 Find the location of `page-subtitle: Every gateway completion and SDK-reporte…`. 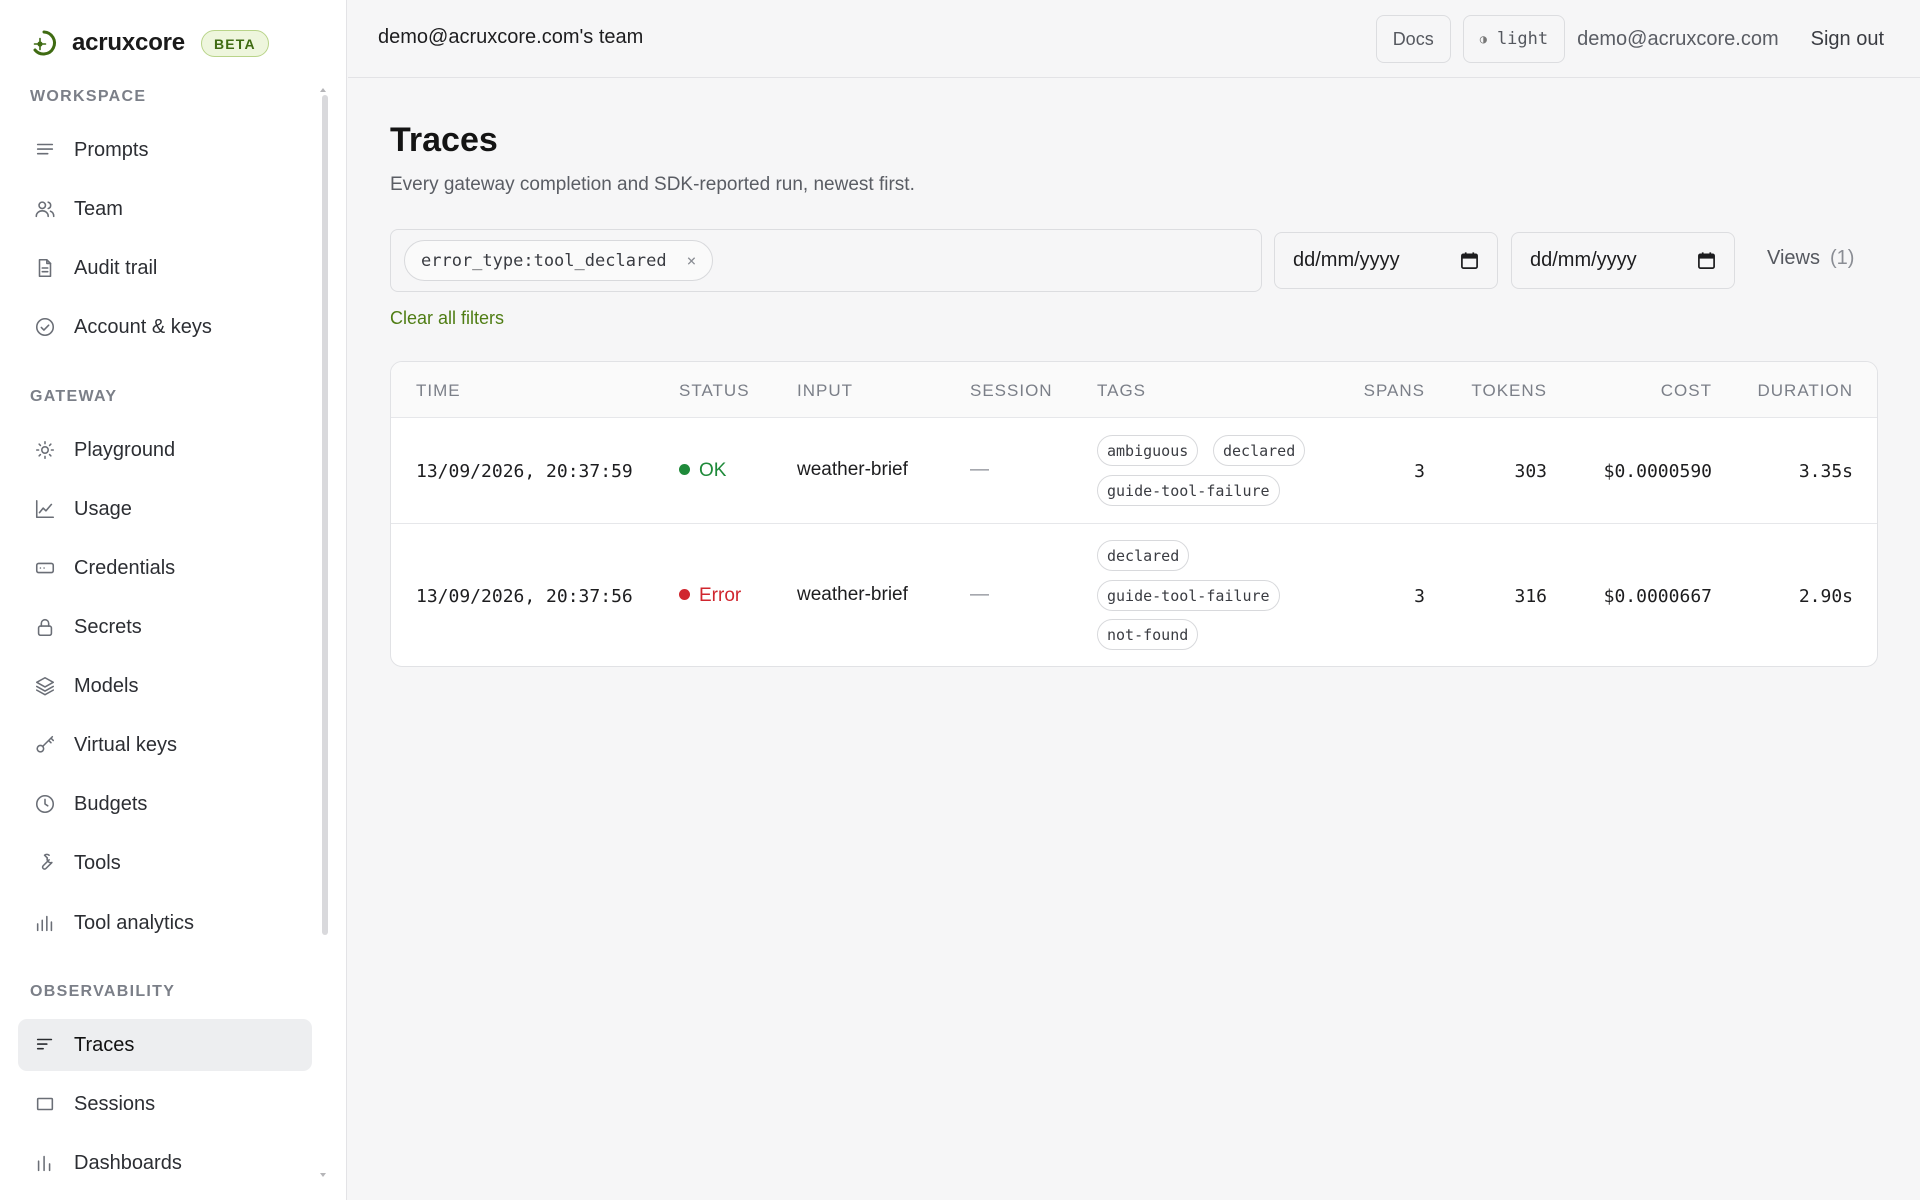

page-subtitle: Every gateway completion and SDK-reporte… is located at coordinates (652, 184).